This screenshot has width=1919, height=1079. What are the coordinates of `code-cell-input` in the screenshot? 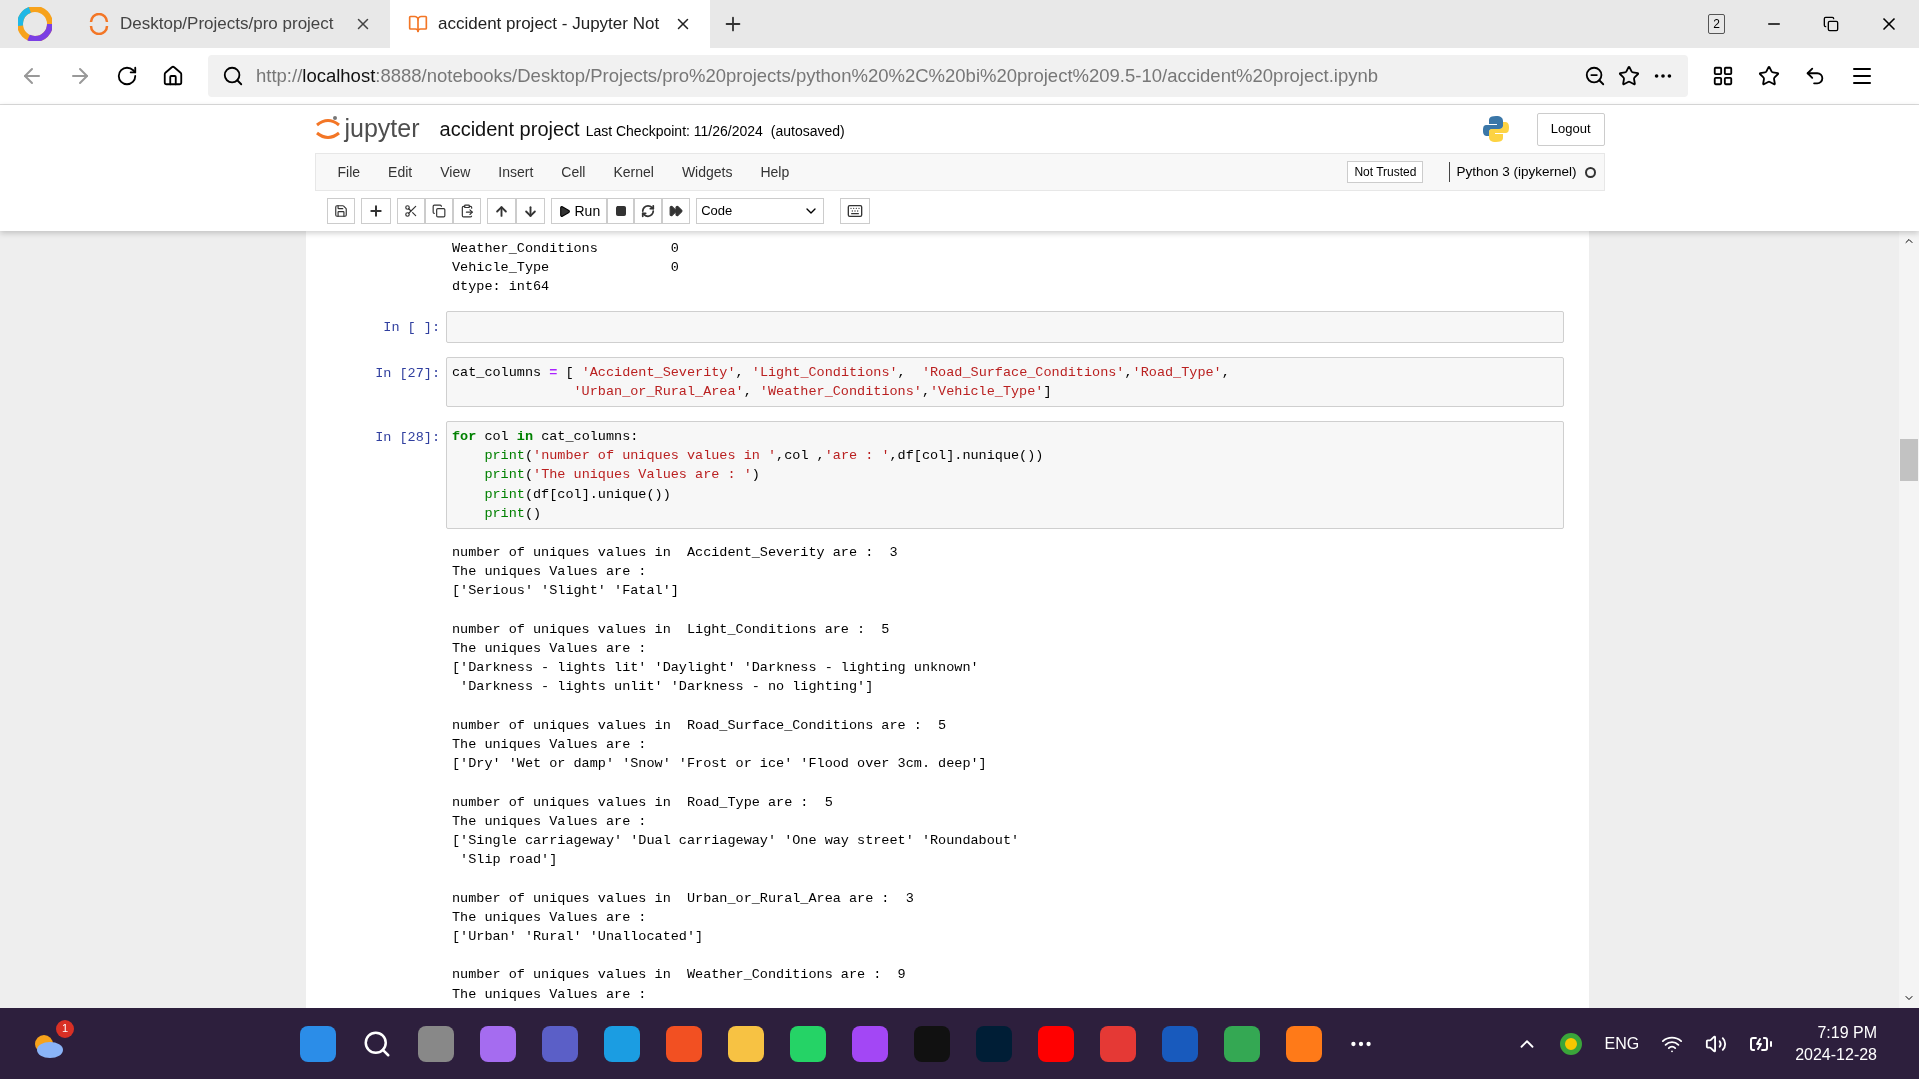 It's located at (1005, 326).